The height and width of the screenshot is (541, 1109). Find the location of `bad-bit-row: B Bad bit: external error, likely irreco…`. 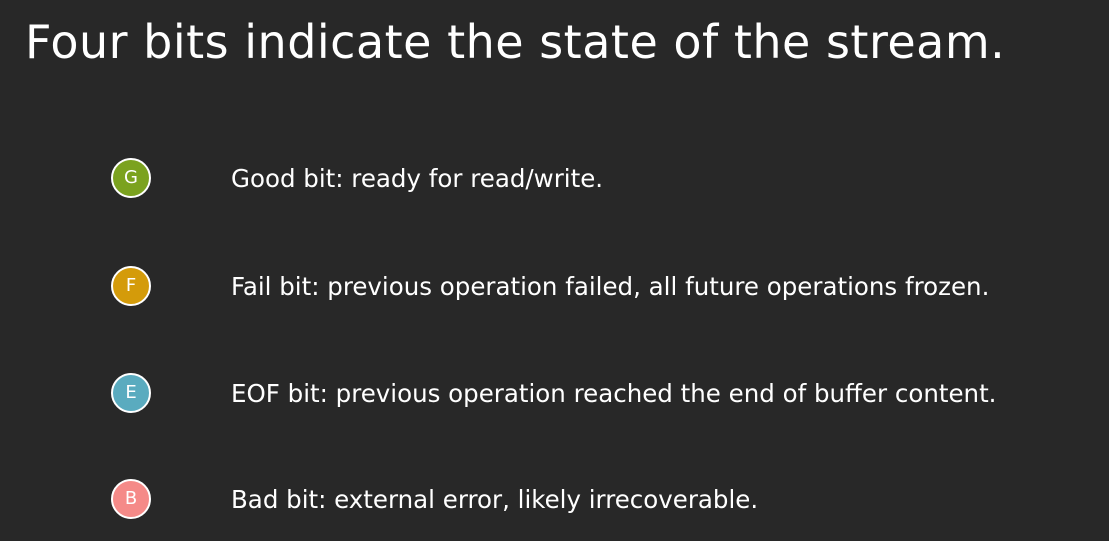

bad-bit-row: B Bad bit: external error, likely irreco… is located at coordinates (554, 501).